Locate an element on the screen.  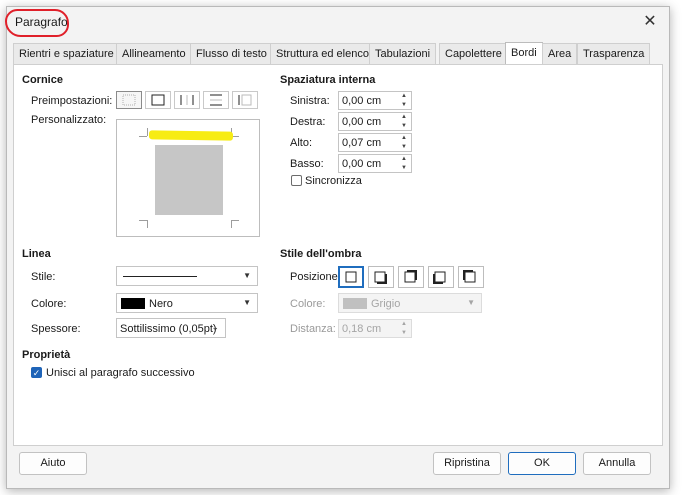
preset-left-button is located at coordinates (245, 100).